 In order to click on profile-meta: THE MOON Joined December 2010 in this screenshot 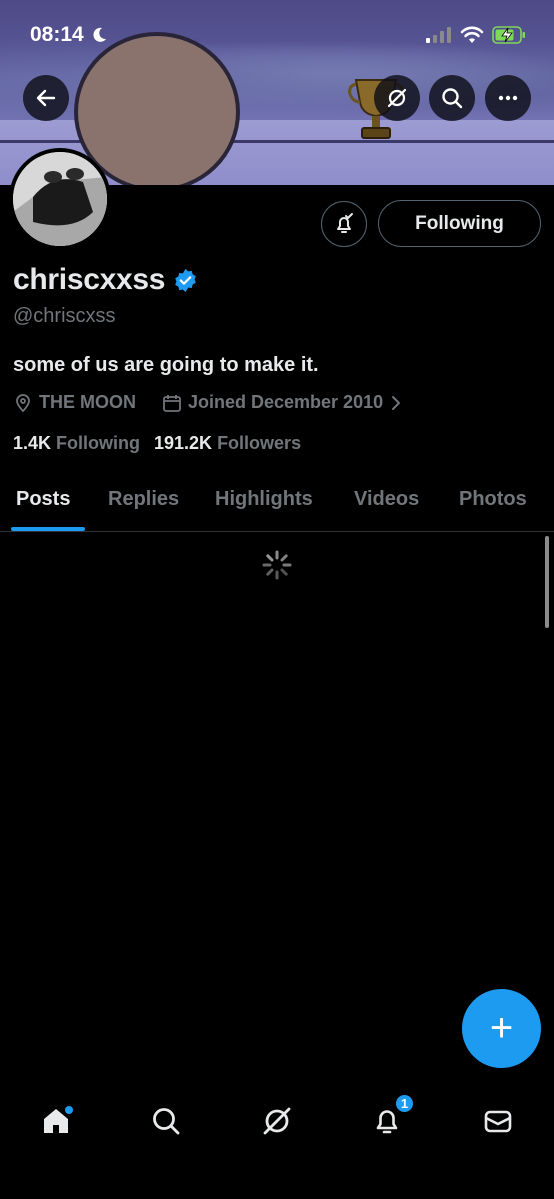, I will do `click(208, 402)`.